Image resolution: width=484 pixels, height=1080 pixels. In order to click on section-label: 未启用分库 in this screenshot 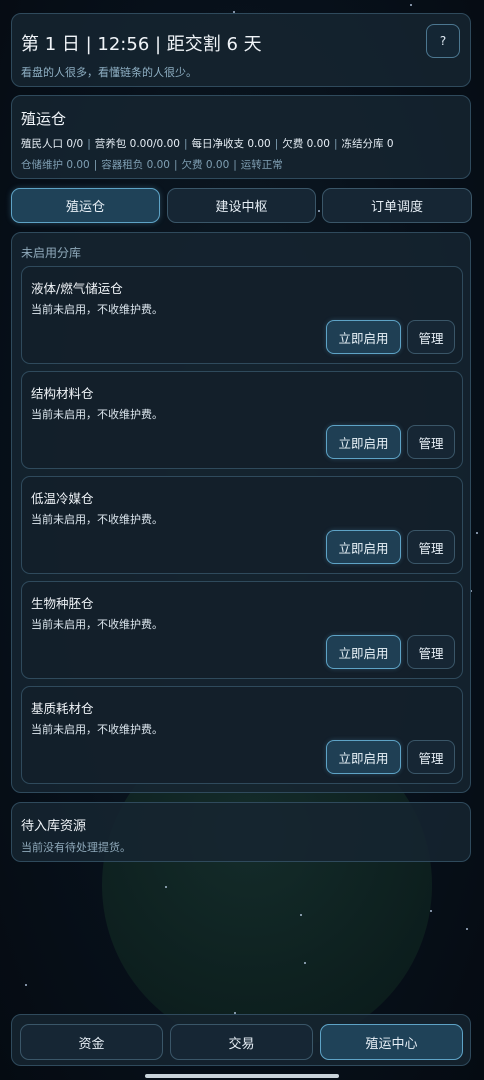, I will do `click(51, 253)`.